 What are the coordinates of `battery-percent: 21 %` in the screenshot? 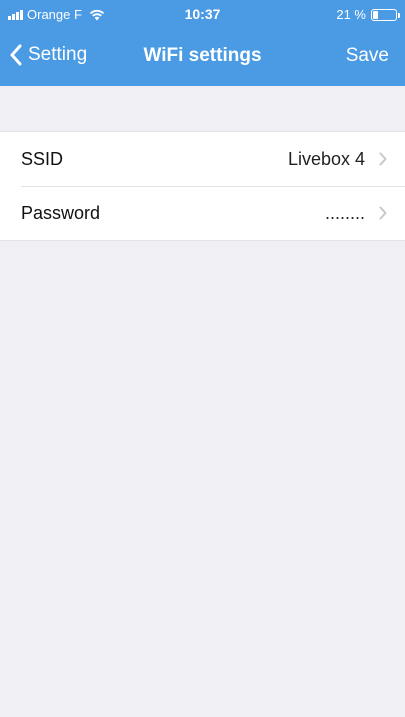 It's located at (351, 14).